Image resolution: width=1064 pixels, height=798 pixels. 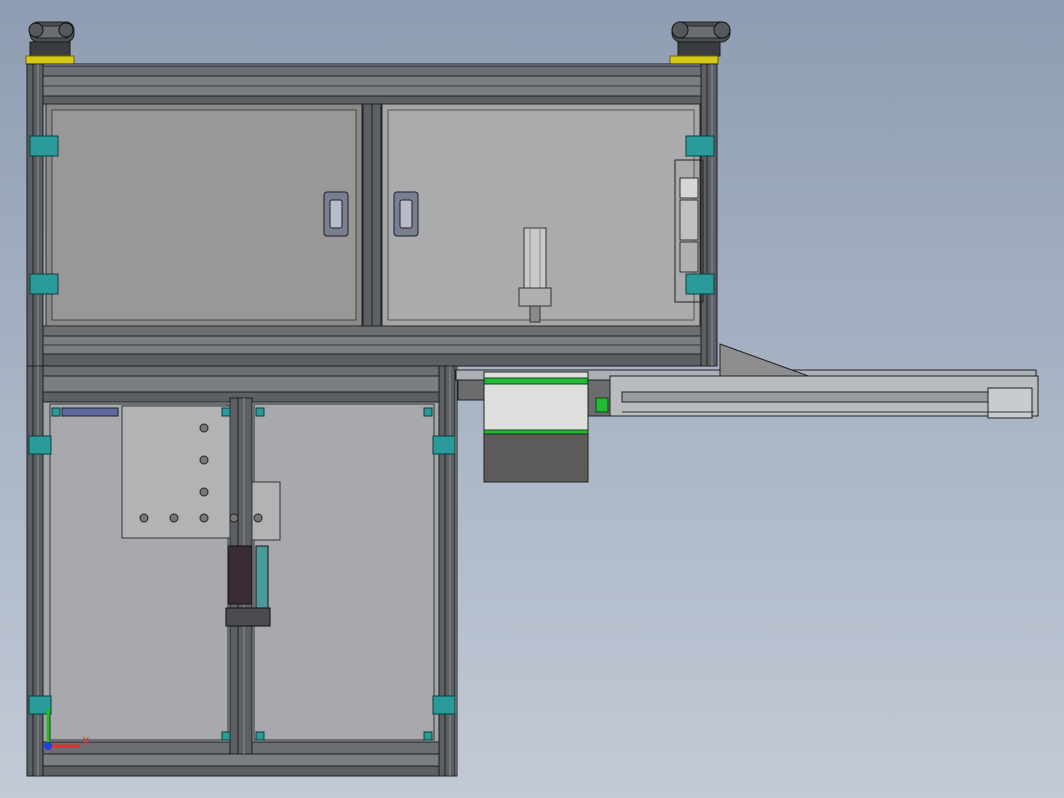 What do you see at coordinates (344, 572) in the screenshot?
I see `panel-lower-right` at bounding box center [344, 572].